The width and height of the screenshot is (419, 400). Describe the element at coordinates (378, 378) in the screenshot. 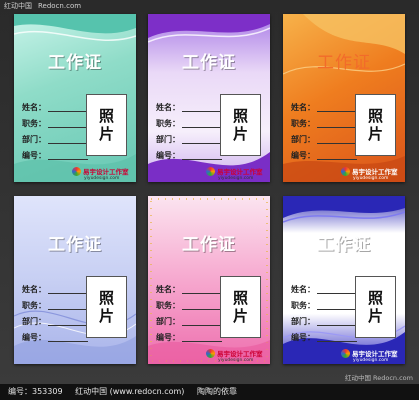

I see `corner-watermark: 红动中国 Redocn.com` at that location.